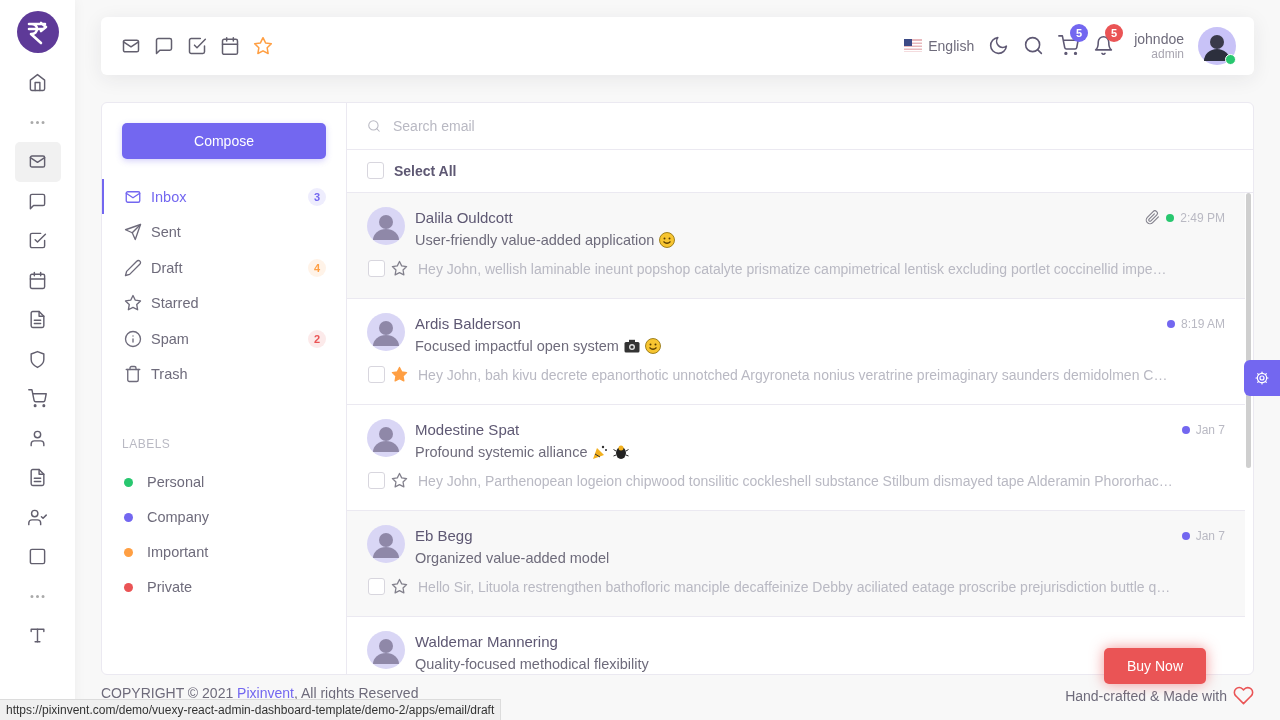 The width and height of the screenshot is (1280, 720). I want to click on email-time: 8:19 AM, so click(1202, 323).